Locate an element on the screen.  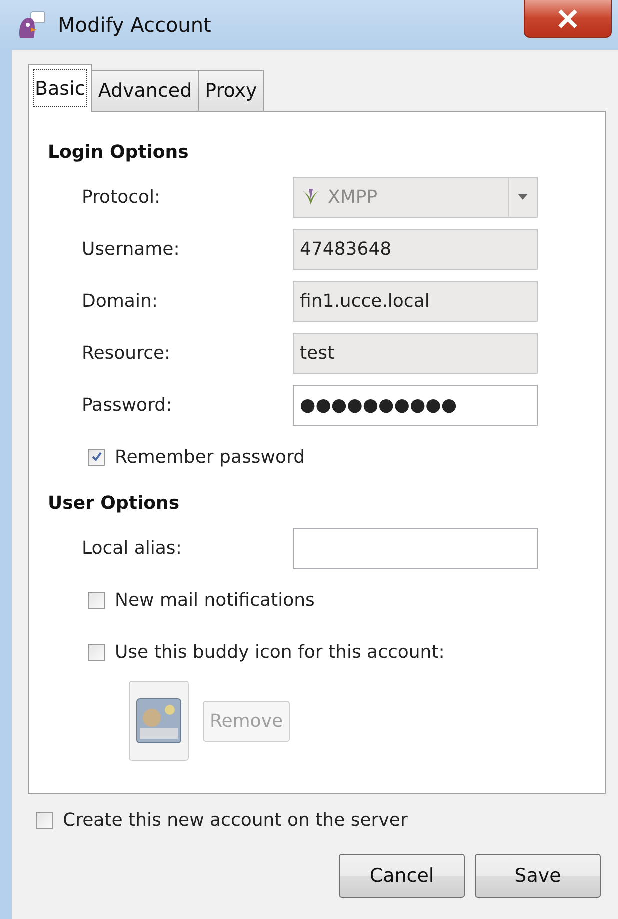
leaf-icon is located at coordinates (311, 197).